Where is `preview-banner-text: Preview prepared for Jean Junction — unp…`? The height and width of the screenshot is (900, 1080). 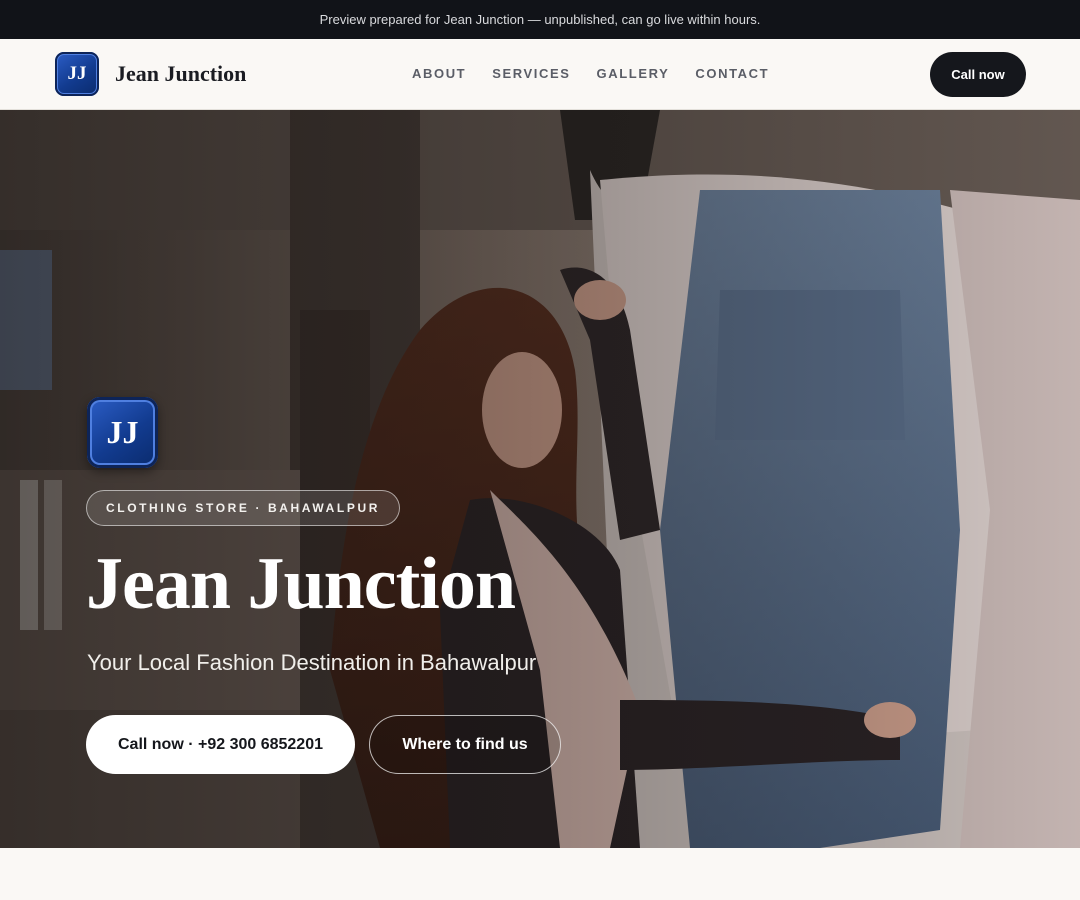
preview-banner-text: Preview prepared for Jean Junction — unp… is located at coordinates (540, 19).